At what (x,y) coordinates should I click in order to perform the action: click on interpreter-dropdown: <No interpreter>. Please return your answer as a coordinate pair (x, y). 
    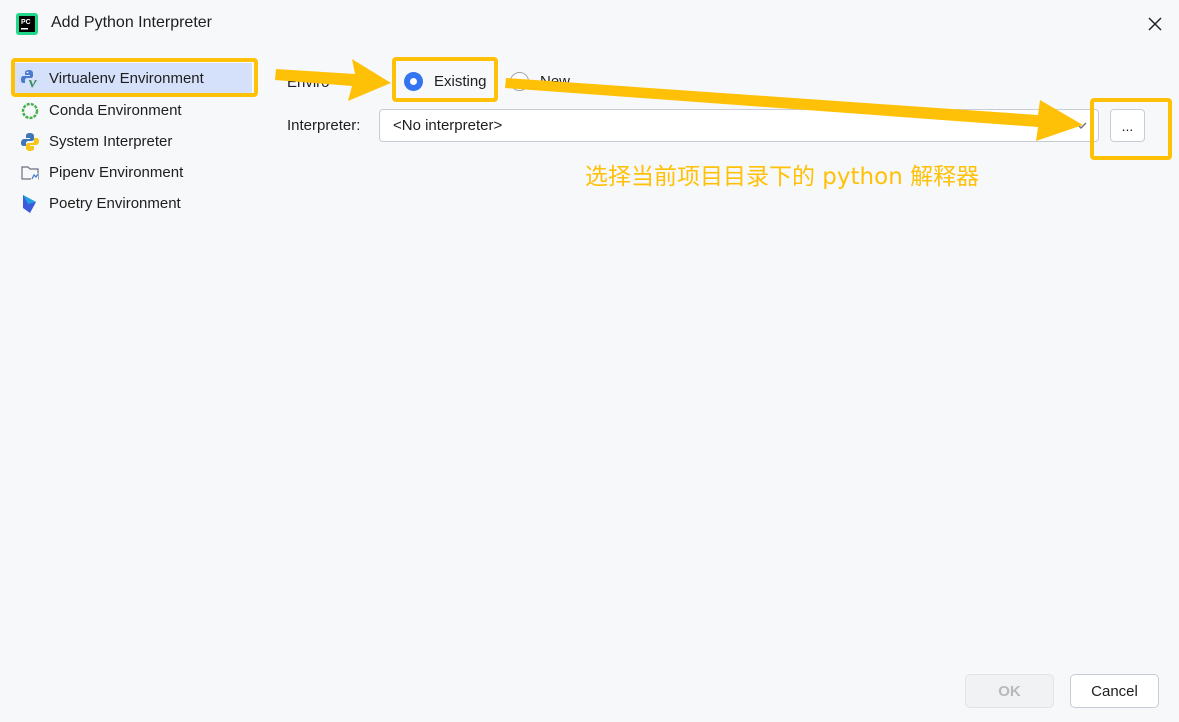
    Looking at the image, I should click on (739, 125).